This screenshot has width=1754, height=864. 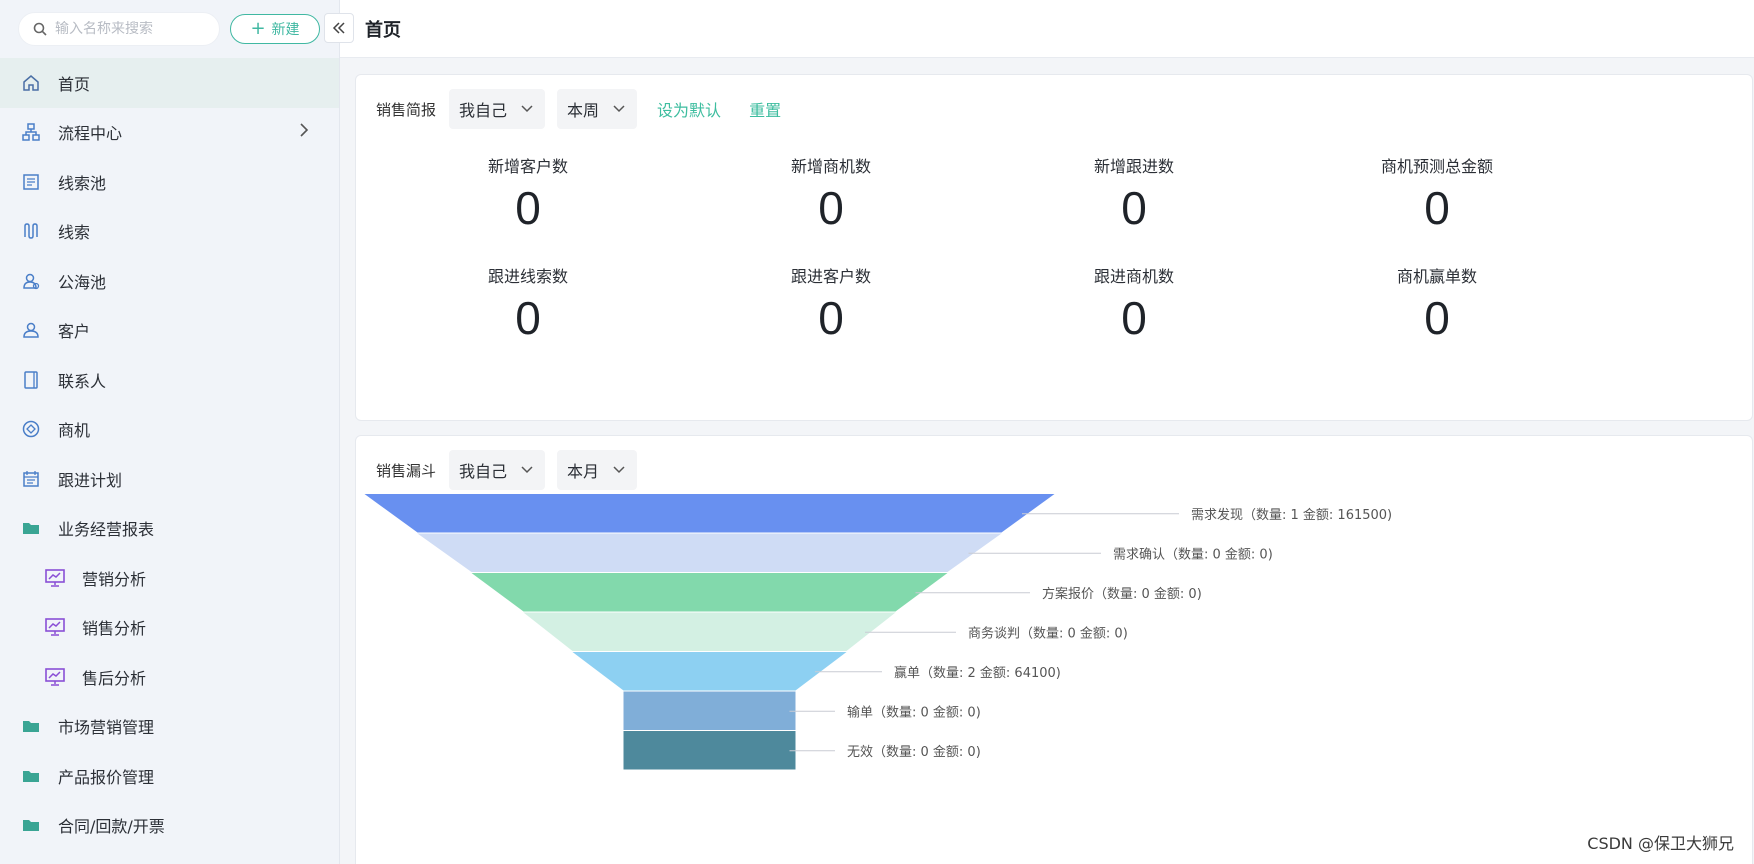 What do you see at coordinates (169, 826) in the screenshot?
I see `sidebar-item: 合同/回款/开票` at bounding box center [169, 826].